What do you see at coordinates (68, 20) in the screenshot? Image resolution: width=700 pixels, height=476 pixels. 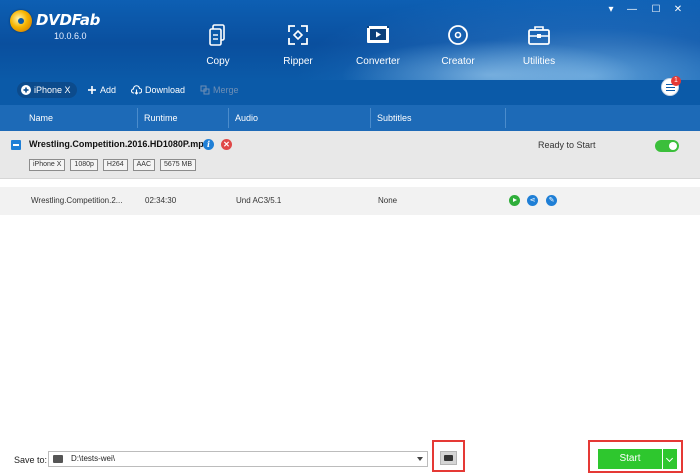 I see `app-name: DVDFab` at bounding box center [68, 20].